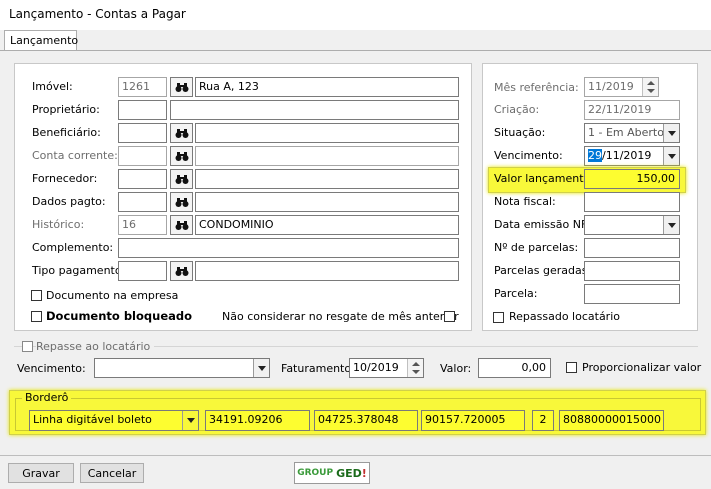 The width and height of the screenshot is (711, 489). Describe the element at coordinates (514, 368) in the screenshot. I see `repasse-valor-field: 0,00` at that location.